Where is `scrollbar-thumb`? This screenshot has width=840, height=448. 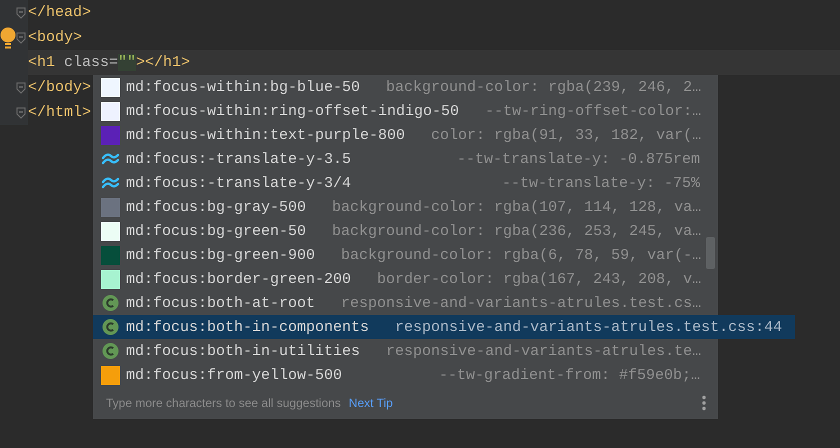
scrollbar-thumb is located at coordinates (710, 253).